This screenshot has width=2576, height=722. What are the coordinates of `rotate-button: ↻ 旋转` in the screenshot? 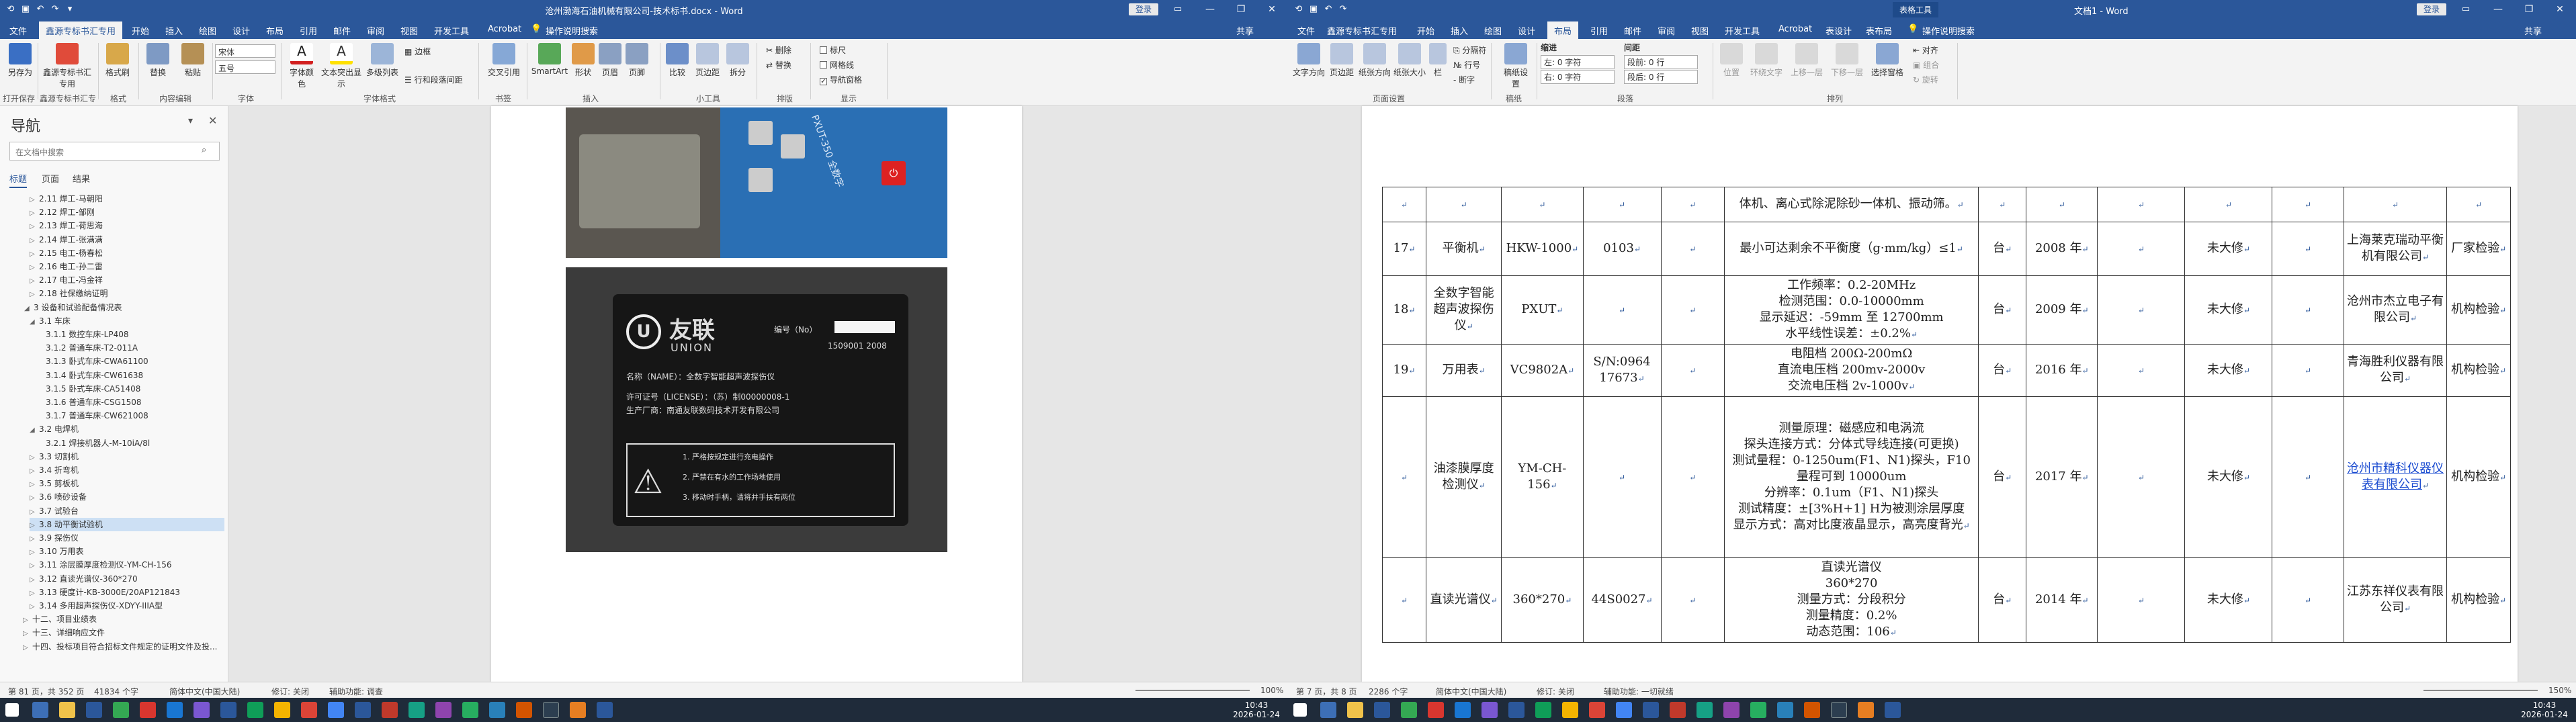 It's located at (1925, 80).